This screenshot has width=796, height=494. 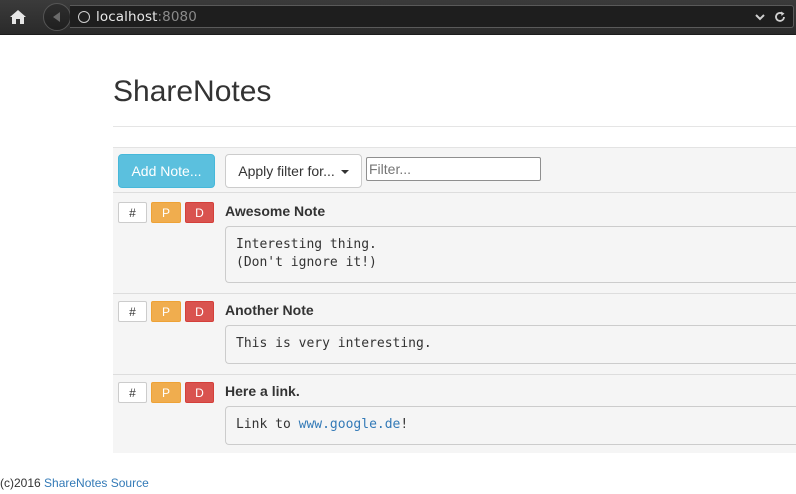 I want to click on reload-icon, so click(x=780, y=17).